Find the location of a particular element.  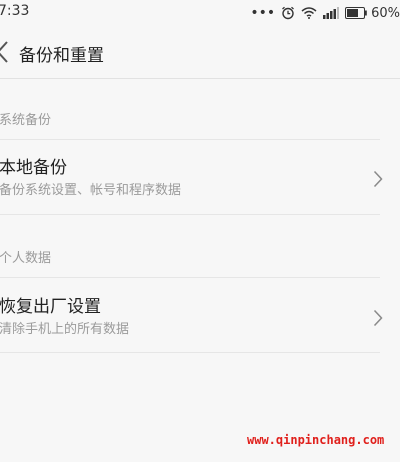

status-icons: ••• 60% is located at coordinates (322, 13).